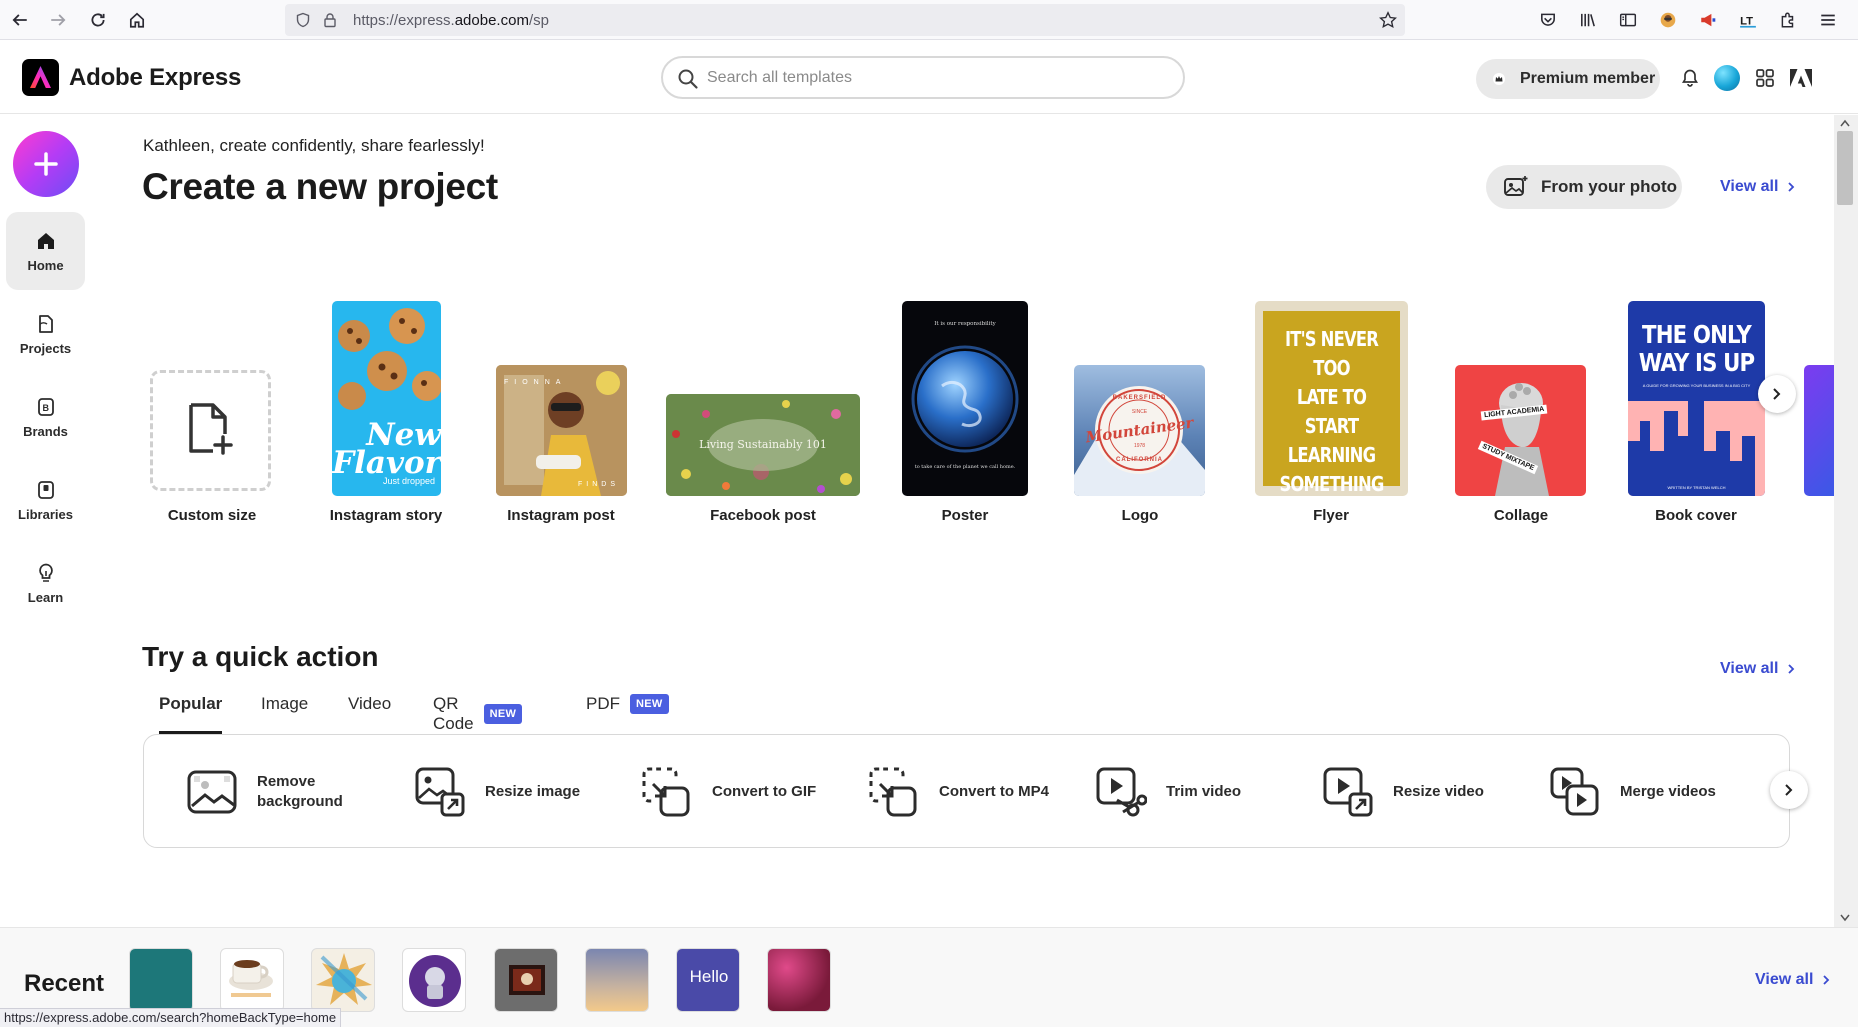 This screenshot has height=1027, width=1858. I want to click on logo-year-text: 1978, so click(1139, 446).